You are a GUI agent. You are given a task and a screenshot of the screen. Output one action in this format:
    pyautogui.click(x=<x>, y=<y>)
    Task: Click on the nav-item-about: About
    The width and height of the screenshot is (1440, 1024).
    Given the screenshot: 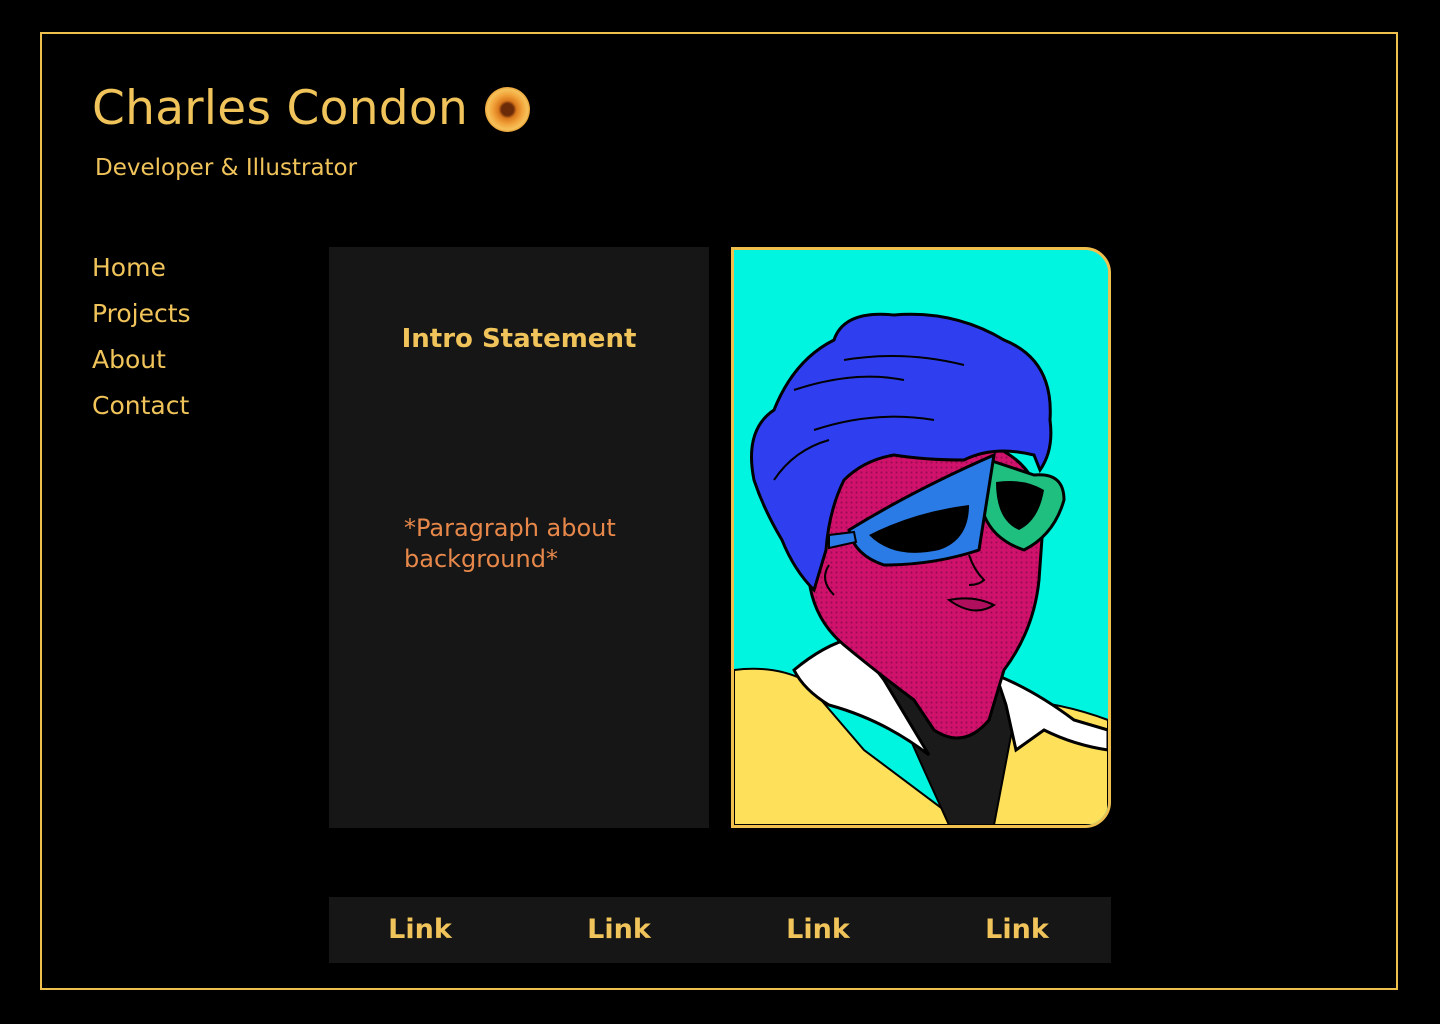 What is the action you would take?
    pyautogui.click(x=141, y=360)
    